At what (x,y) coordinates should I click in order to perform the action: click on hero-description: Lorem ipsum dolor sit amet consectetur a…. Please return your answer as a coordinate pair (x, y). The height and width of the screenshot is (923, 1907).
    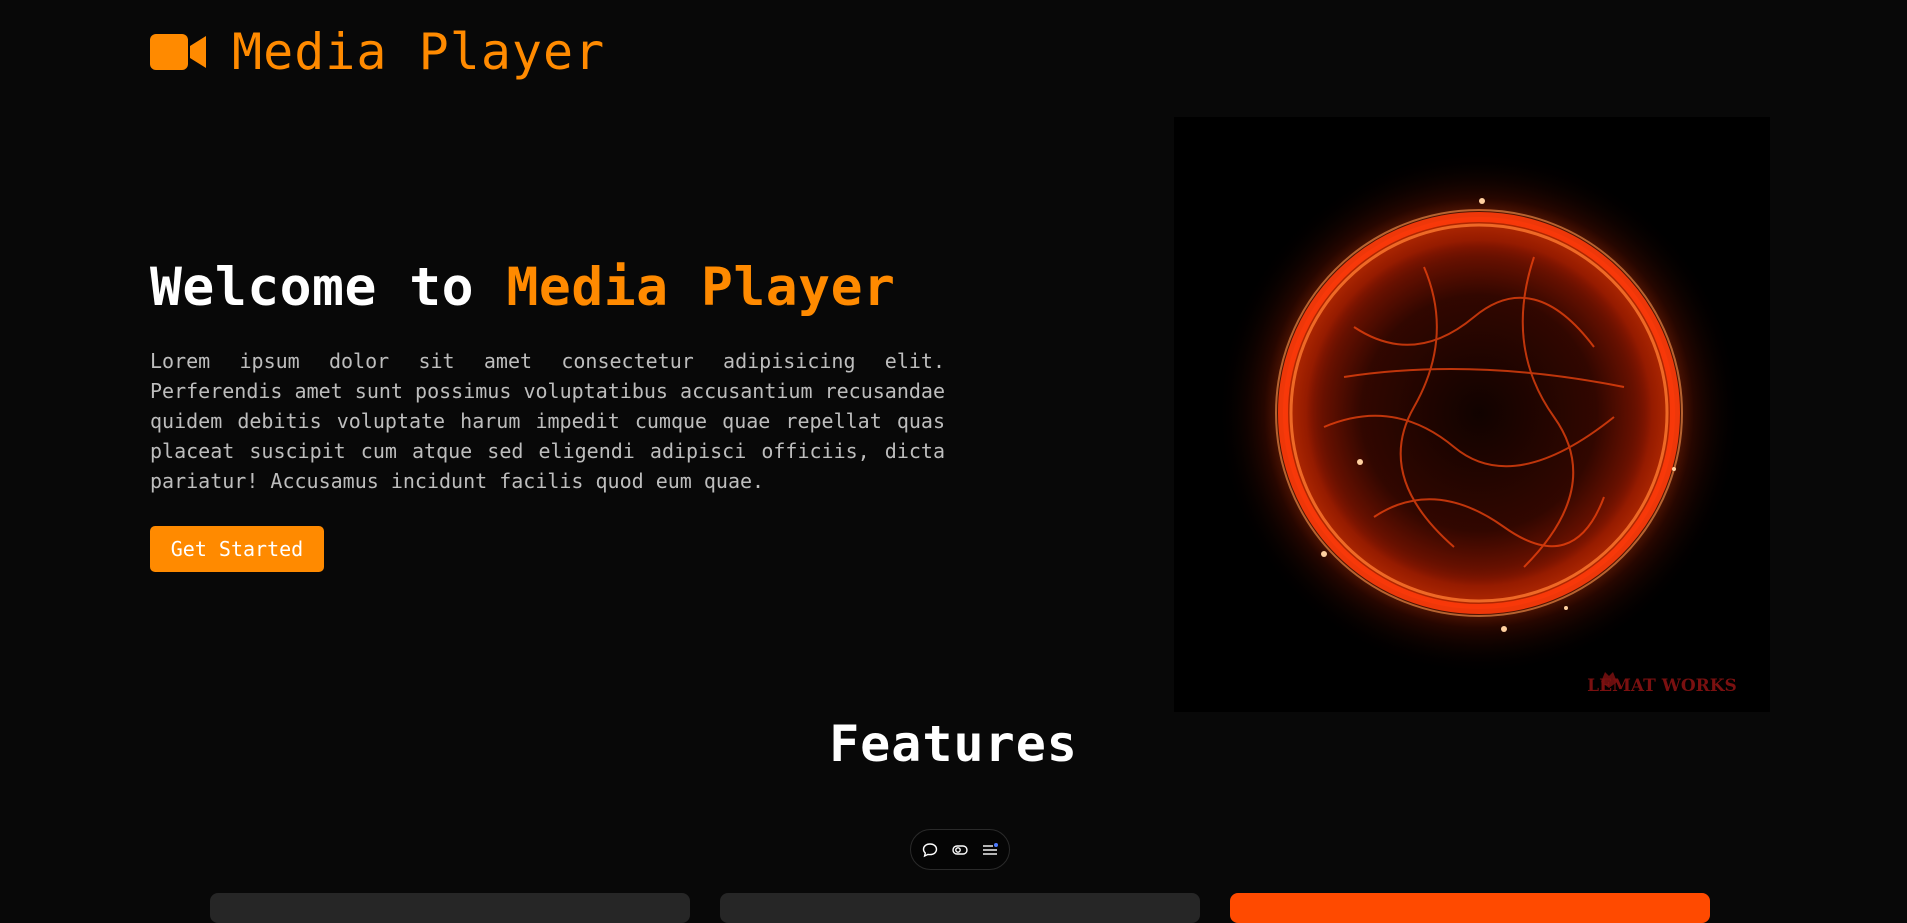
    Looking at the image, I should click on (547, 421).